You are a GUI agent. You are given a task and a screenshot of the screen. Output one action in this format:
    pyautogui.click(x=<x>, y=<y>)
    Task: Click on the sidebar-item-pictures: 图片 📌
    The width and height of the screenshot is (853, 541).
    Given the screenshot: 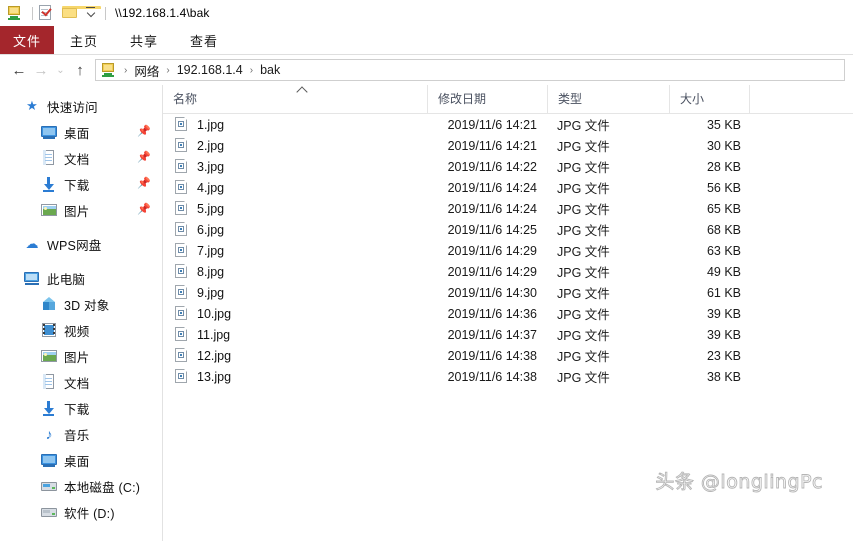 What is the action you would take?
    pyautogui.click(x=81, y=210)
    